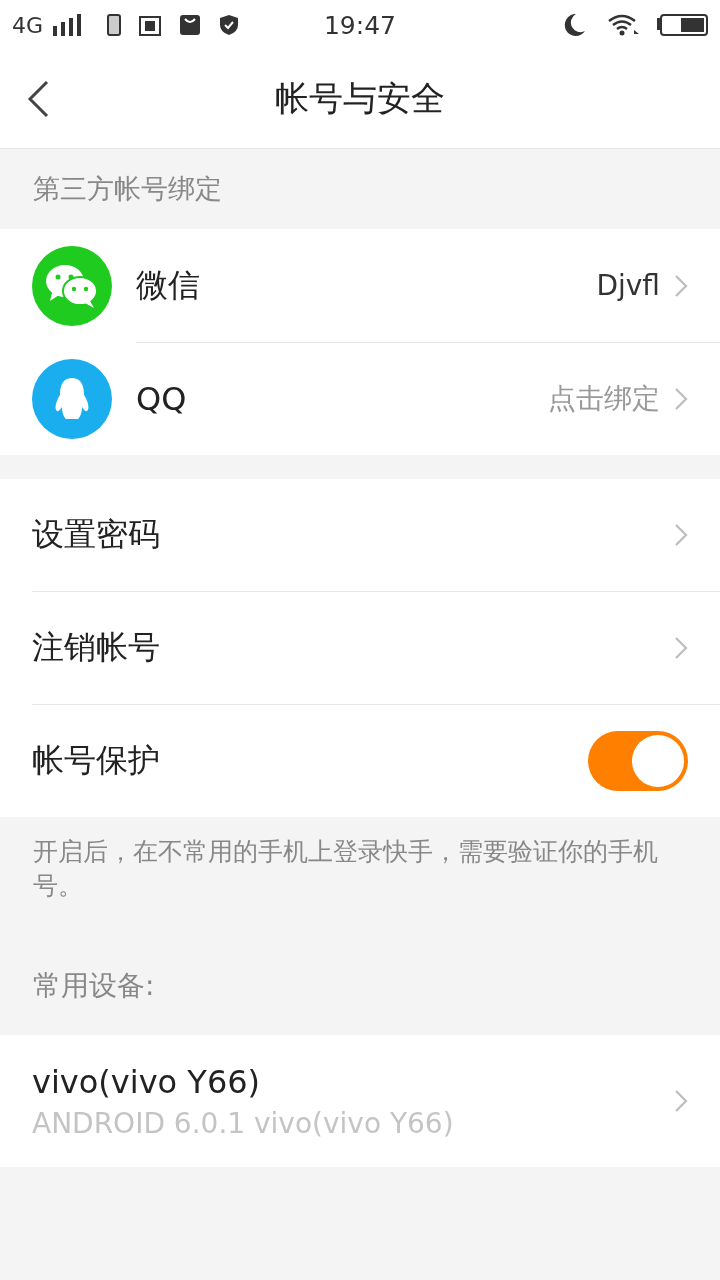  Describe the element at coordinates (168, 285) in the screenshot. I see `account-name: 微信` at that location.